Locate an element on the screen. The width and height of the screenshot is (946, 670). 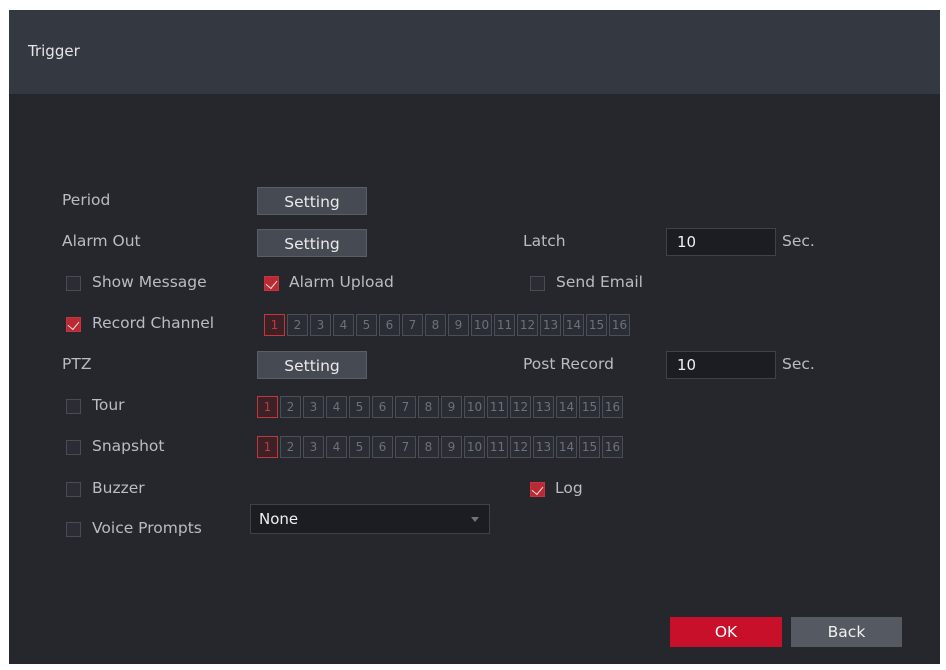
snapshot-channel-6: 6 is located at coordinates (382, 447).